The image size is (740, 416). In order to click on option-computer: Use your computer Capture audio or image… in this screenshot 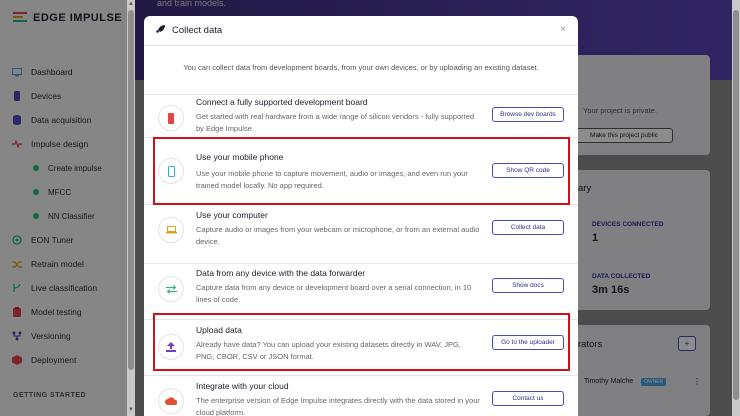, I will do `click(361, 235)`.